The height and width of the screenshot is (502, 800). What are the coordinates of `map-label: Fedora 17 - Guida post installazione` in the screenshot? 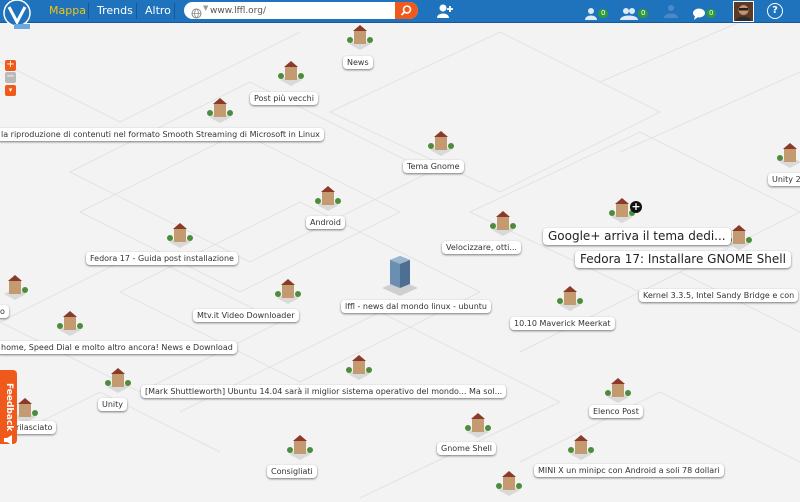 It's located at (162, 258).